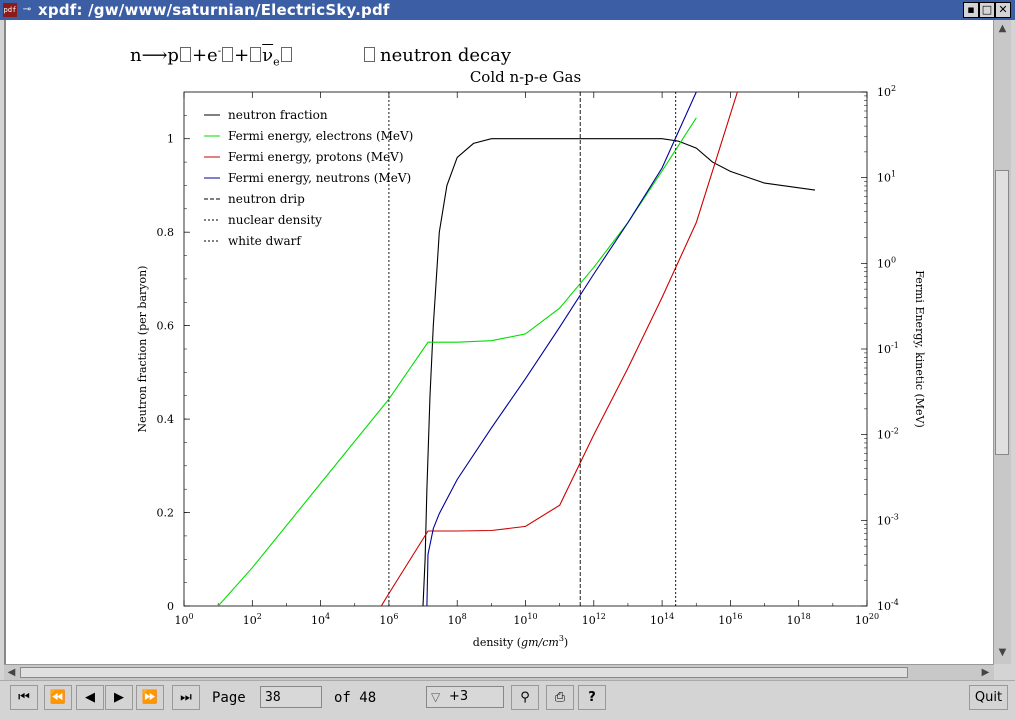 Image resolution: width=1015 pixels, height=720 pixels. I want to click on legend-entry-4: neutron drip, so click(266, 199).